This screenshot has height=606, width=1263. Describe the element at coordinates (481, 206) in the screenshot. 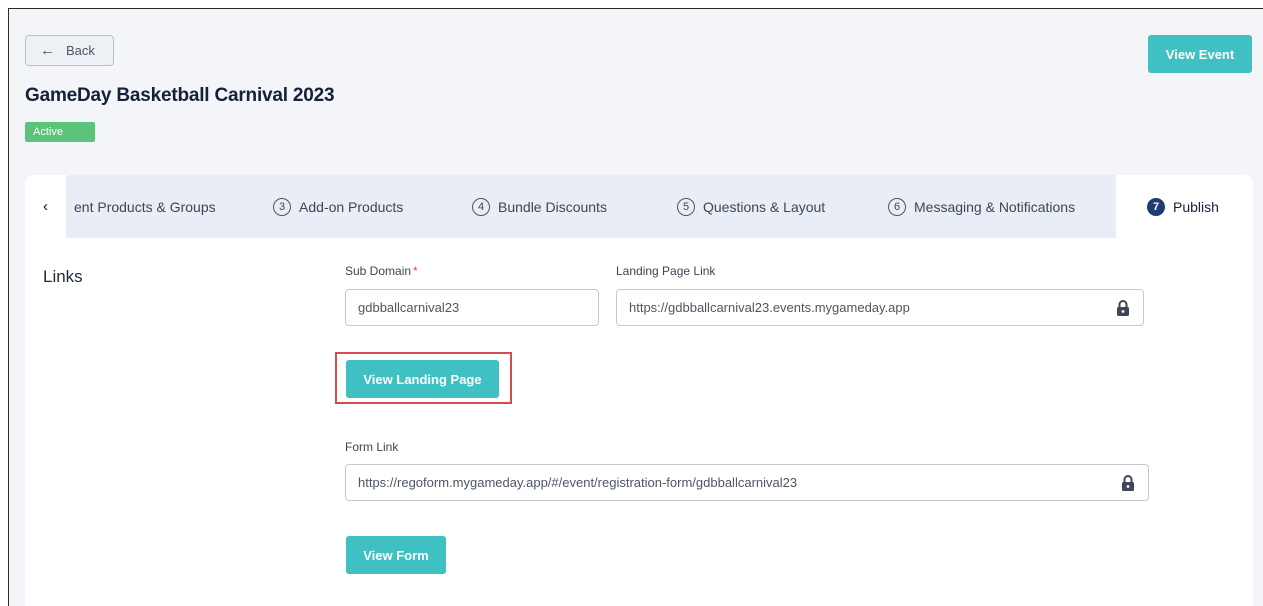

I see `step-number: 4` at that location.